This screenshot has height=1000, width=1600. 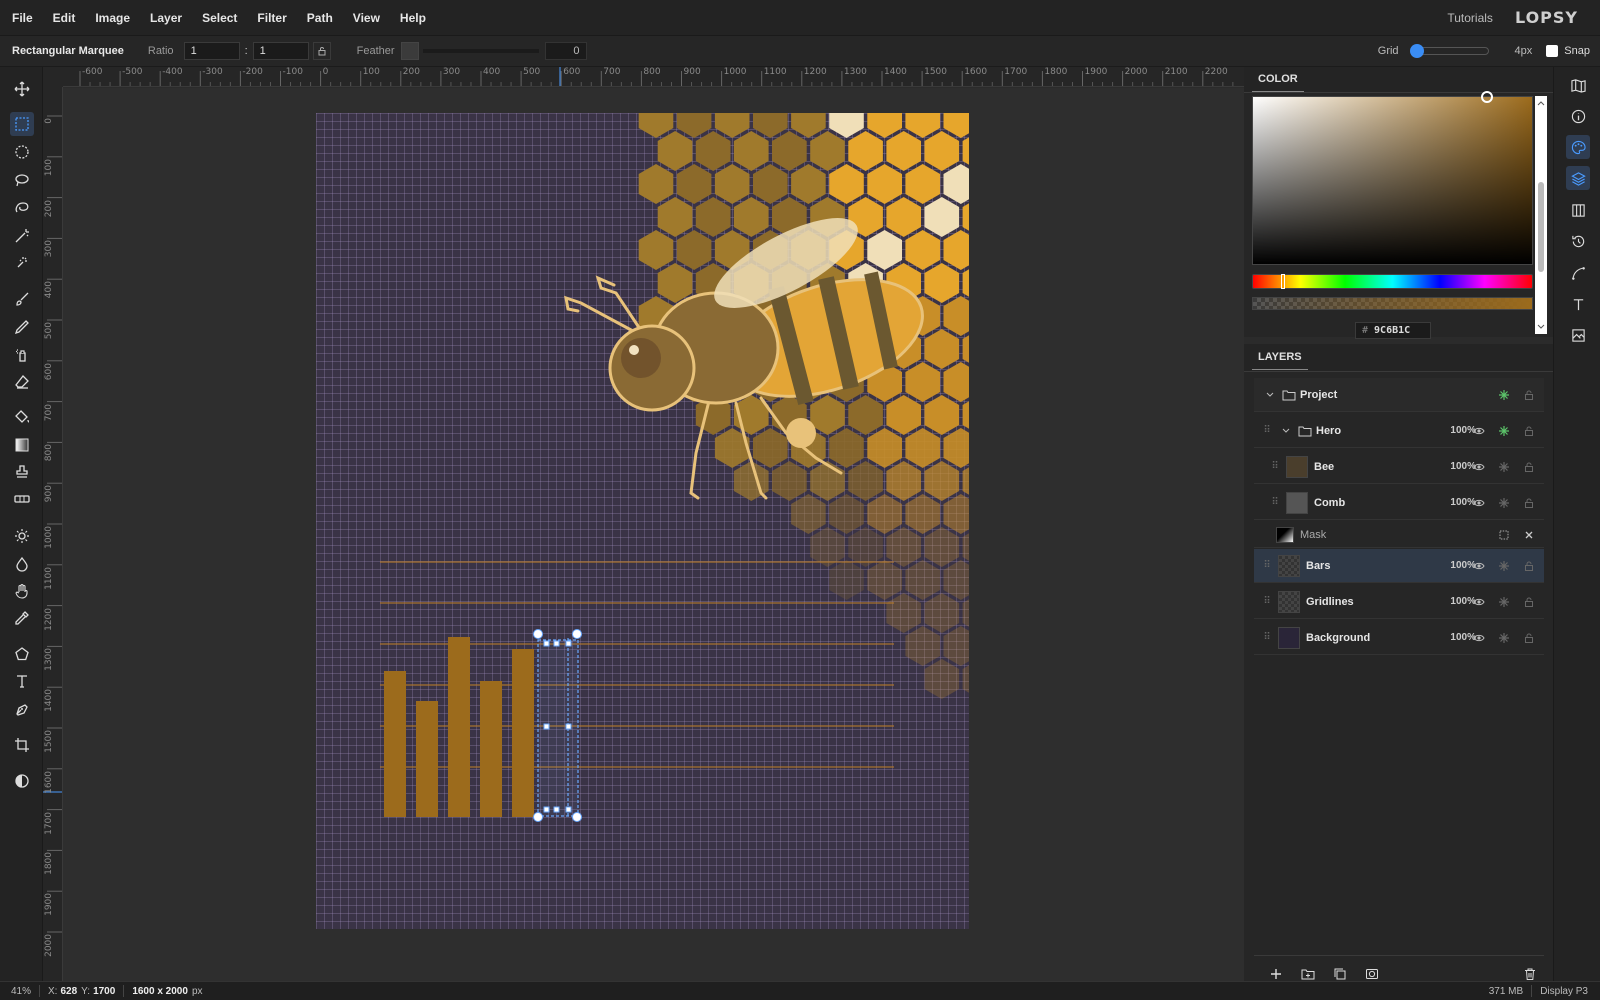 I want to click on info-panel-button, so click(x=1578, y=116).